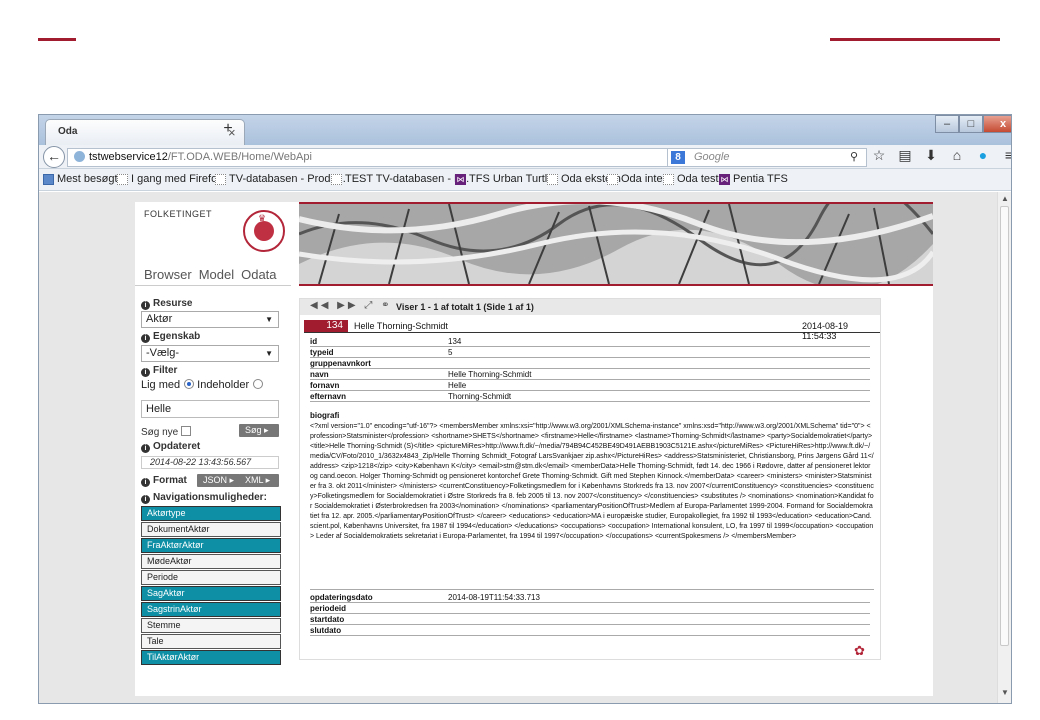  I want to click on decor-line-left, so click(57, 39).